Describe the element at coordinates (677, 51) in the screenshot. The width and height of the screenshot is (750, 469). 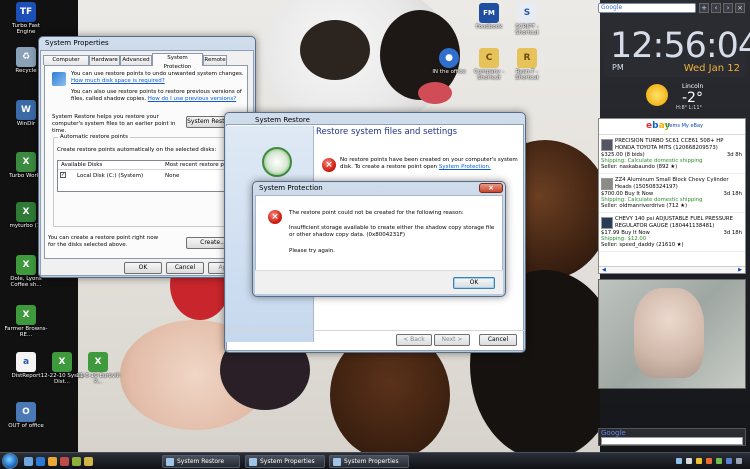
I see `clock-gadget: 12:56:04 PM Wed Jan 12` at that location.